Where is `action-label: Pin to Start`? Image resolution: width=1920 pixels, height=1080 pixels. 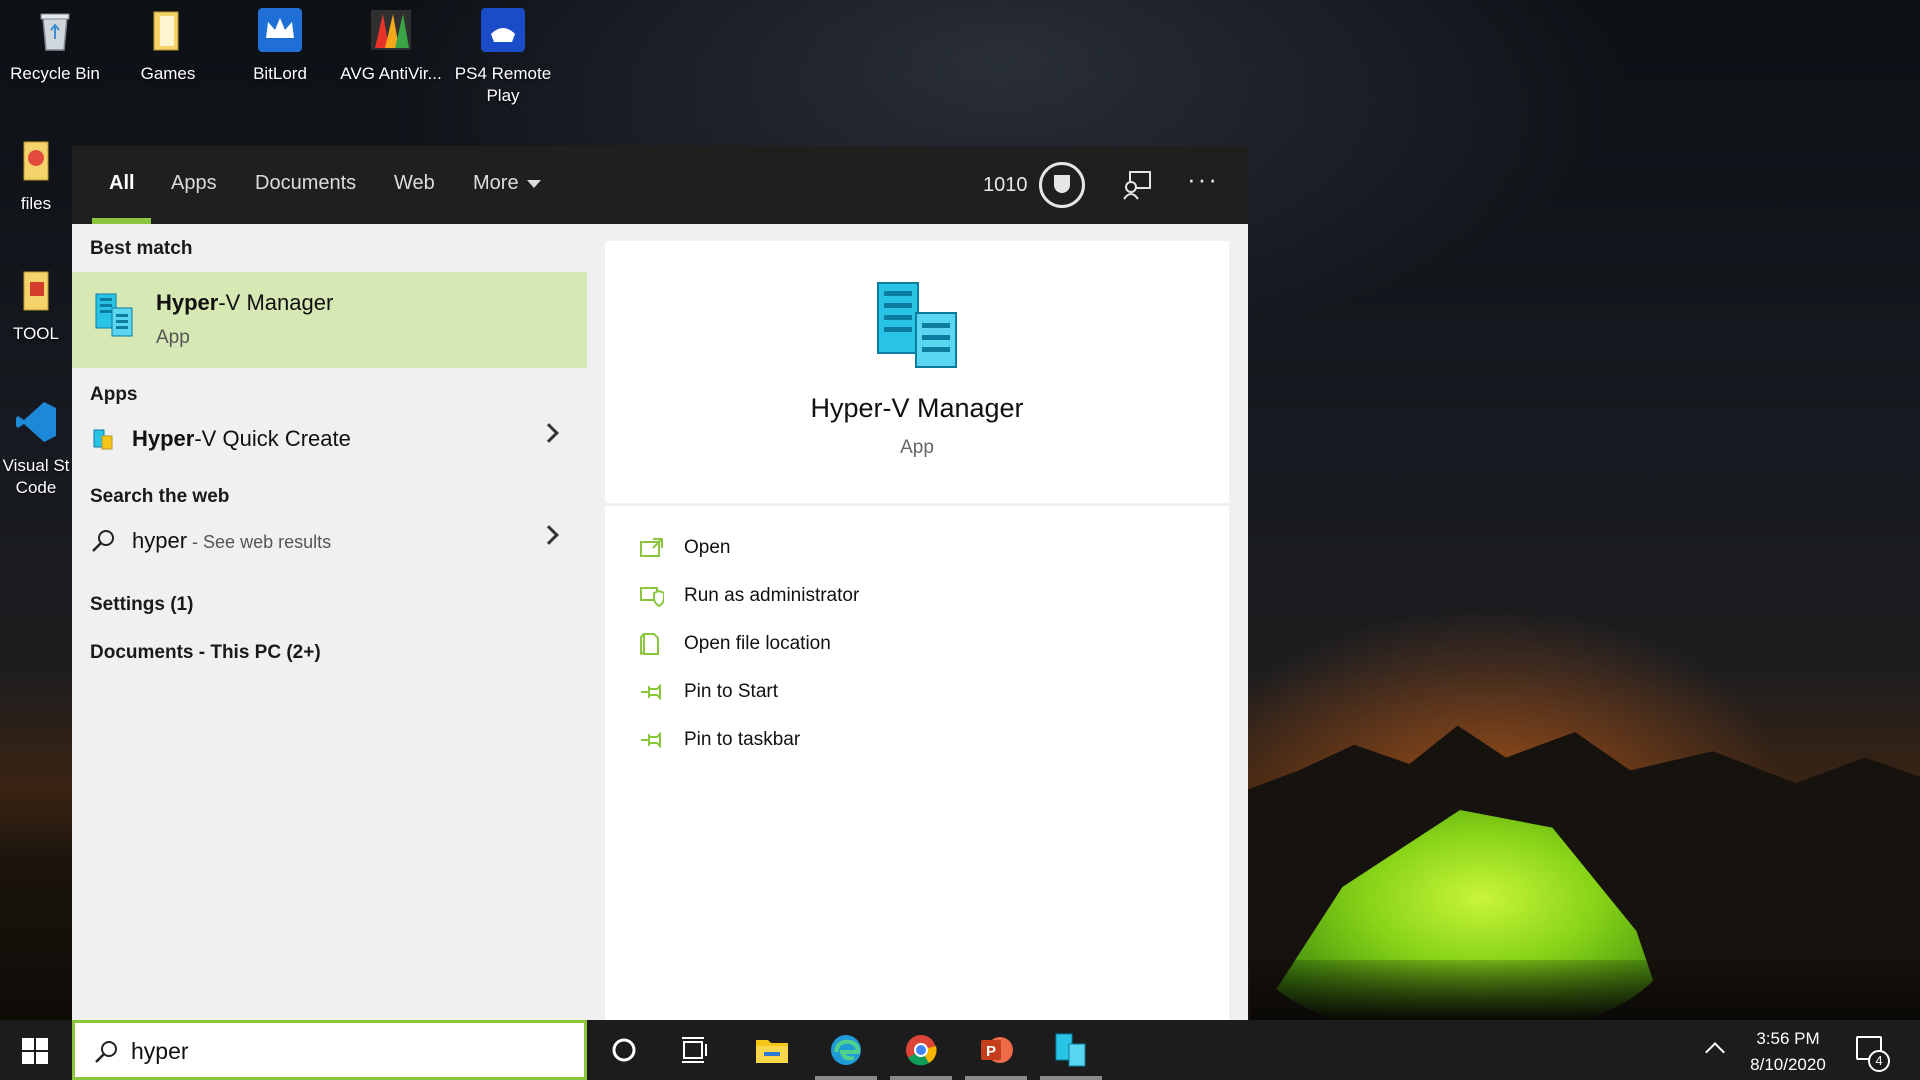 action-label: Pin to Start is located at coordinates (731, 691).